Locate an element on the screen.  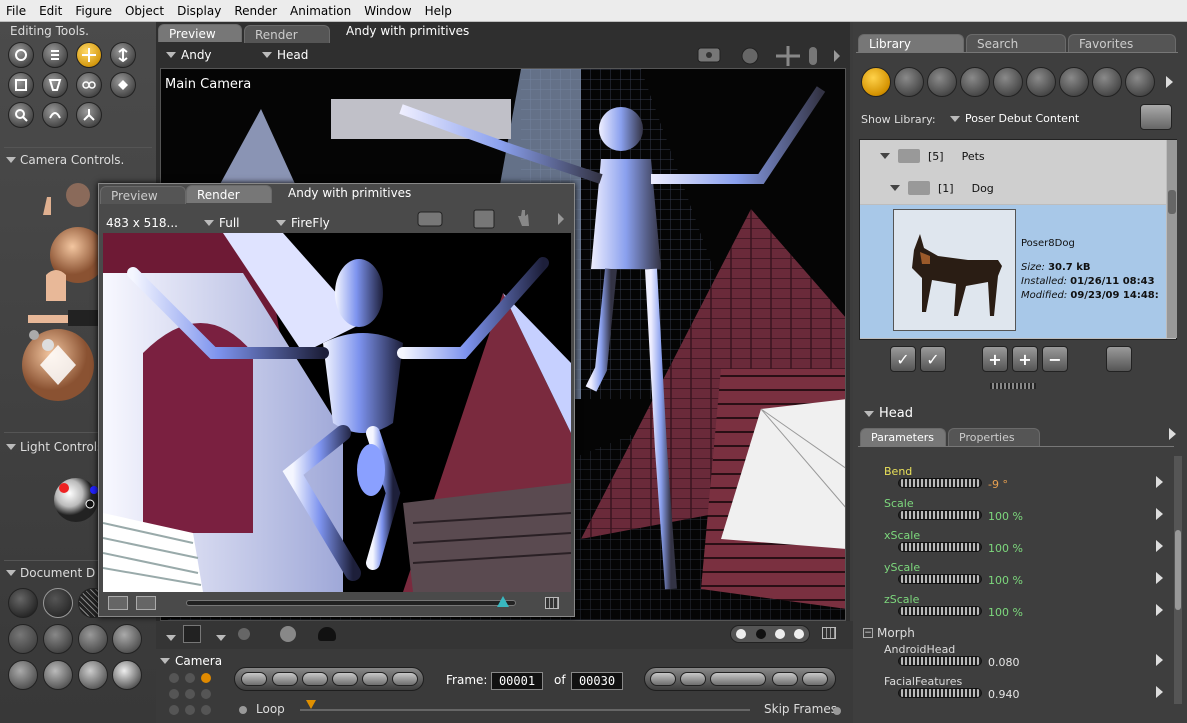
add-item-button: + is located at coordinates (1025, 359).